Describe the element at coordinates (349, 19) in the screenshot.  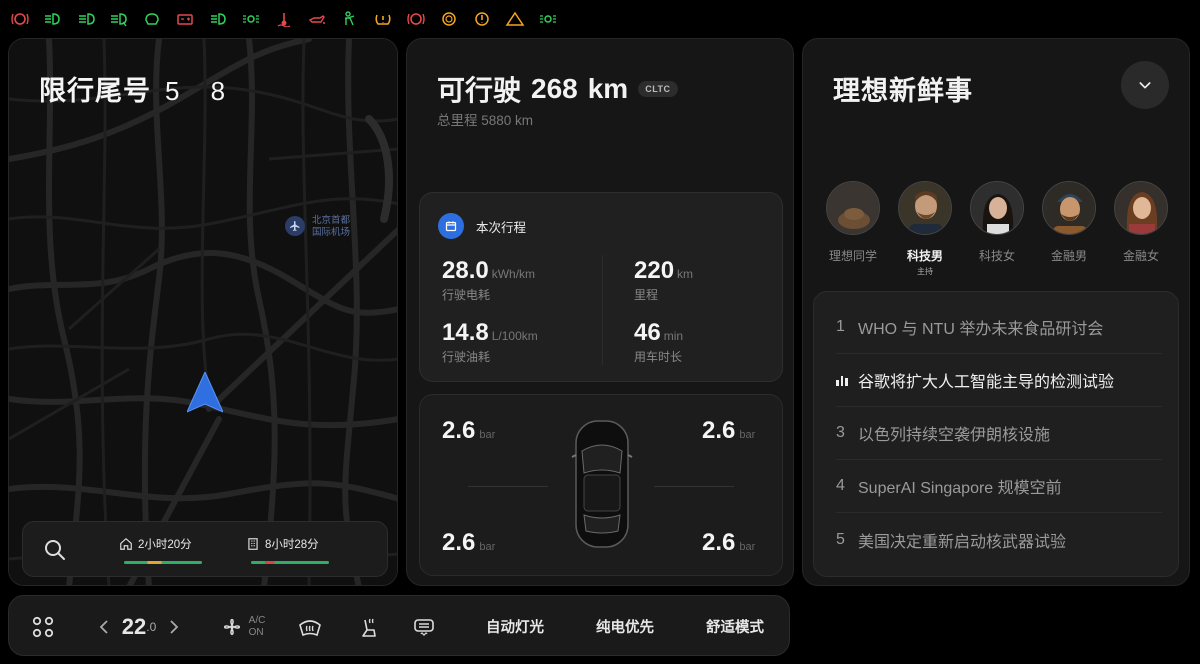
I see `seatbelt-icon` at that location.